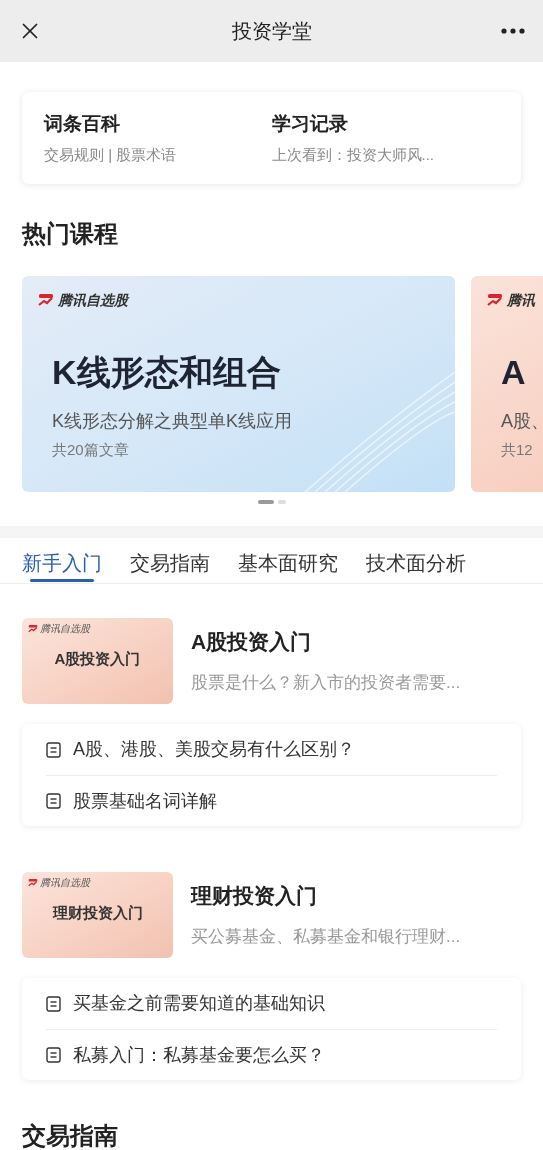 The image size is (543, 1150). Describe the element at coordinates (111, 155) in the screenshot. I see `shortcut-subtitle: 交易规则 | 股票术语` at that location.